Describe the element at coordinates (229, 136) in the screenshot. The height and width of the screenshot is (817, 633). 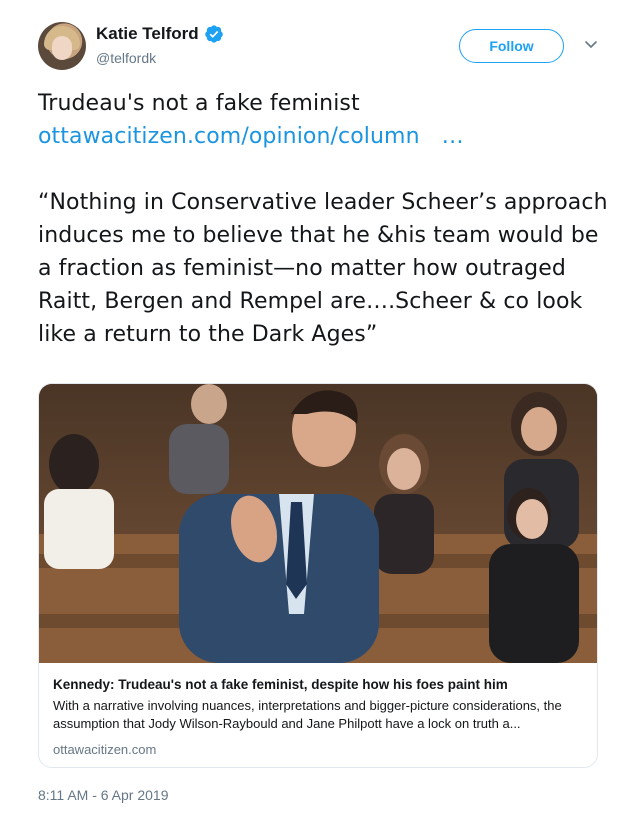
I see `tweet-link: ottawacitizen.com/opinion/column` at that location.